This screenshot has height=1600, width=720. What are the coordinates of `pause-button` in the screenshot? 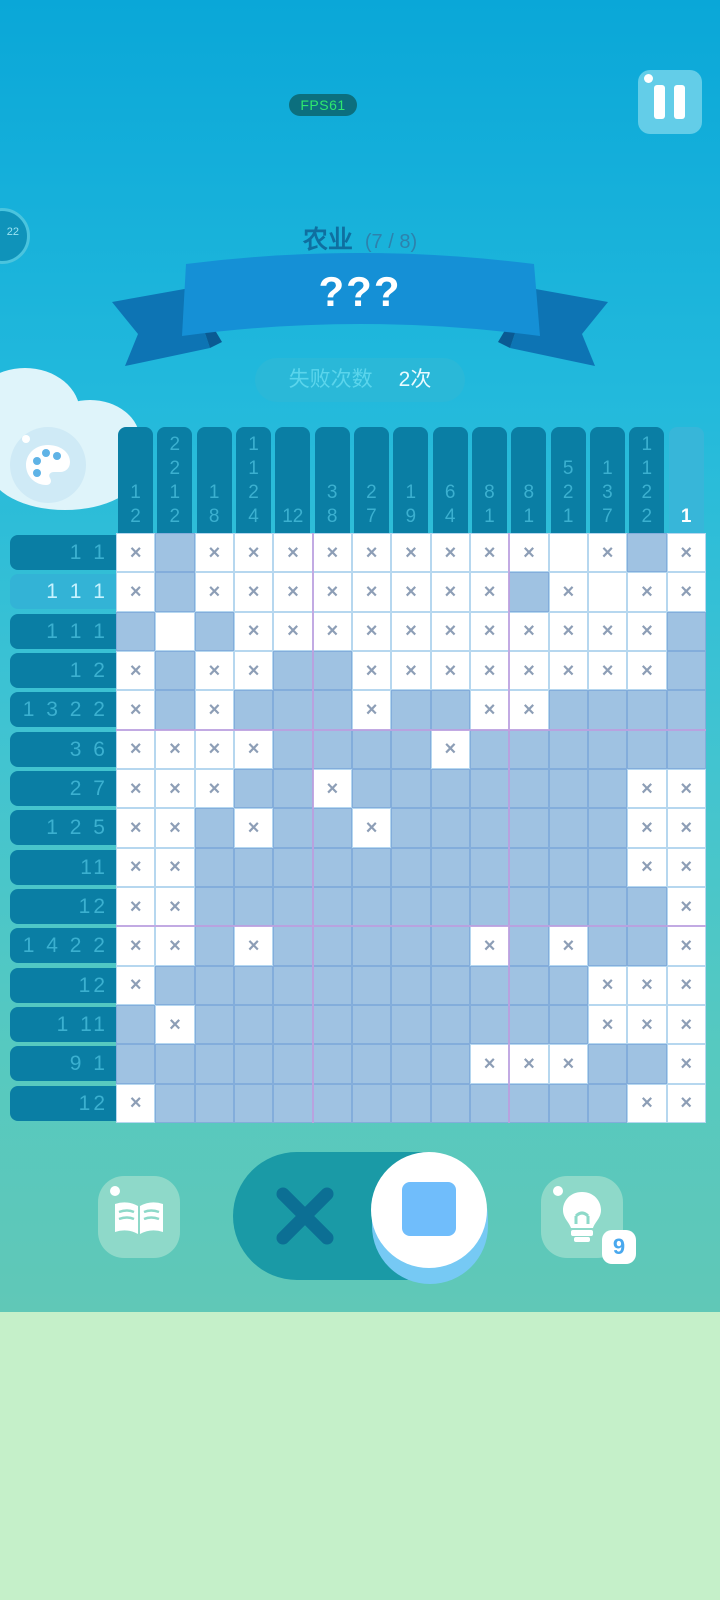 It's located at (670, 102).